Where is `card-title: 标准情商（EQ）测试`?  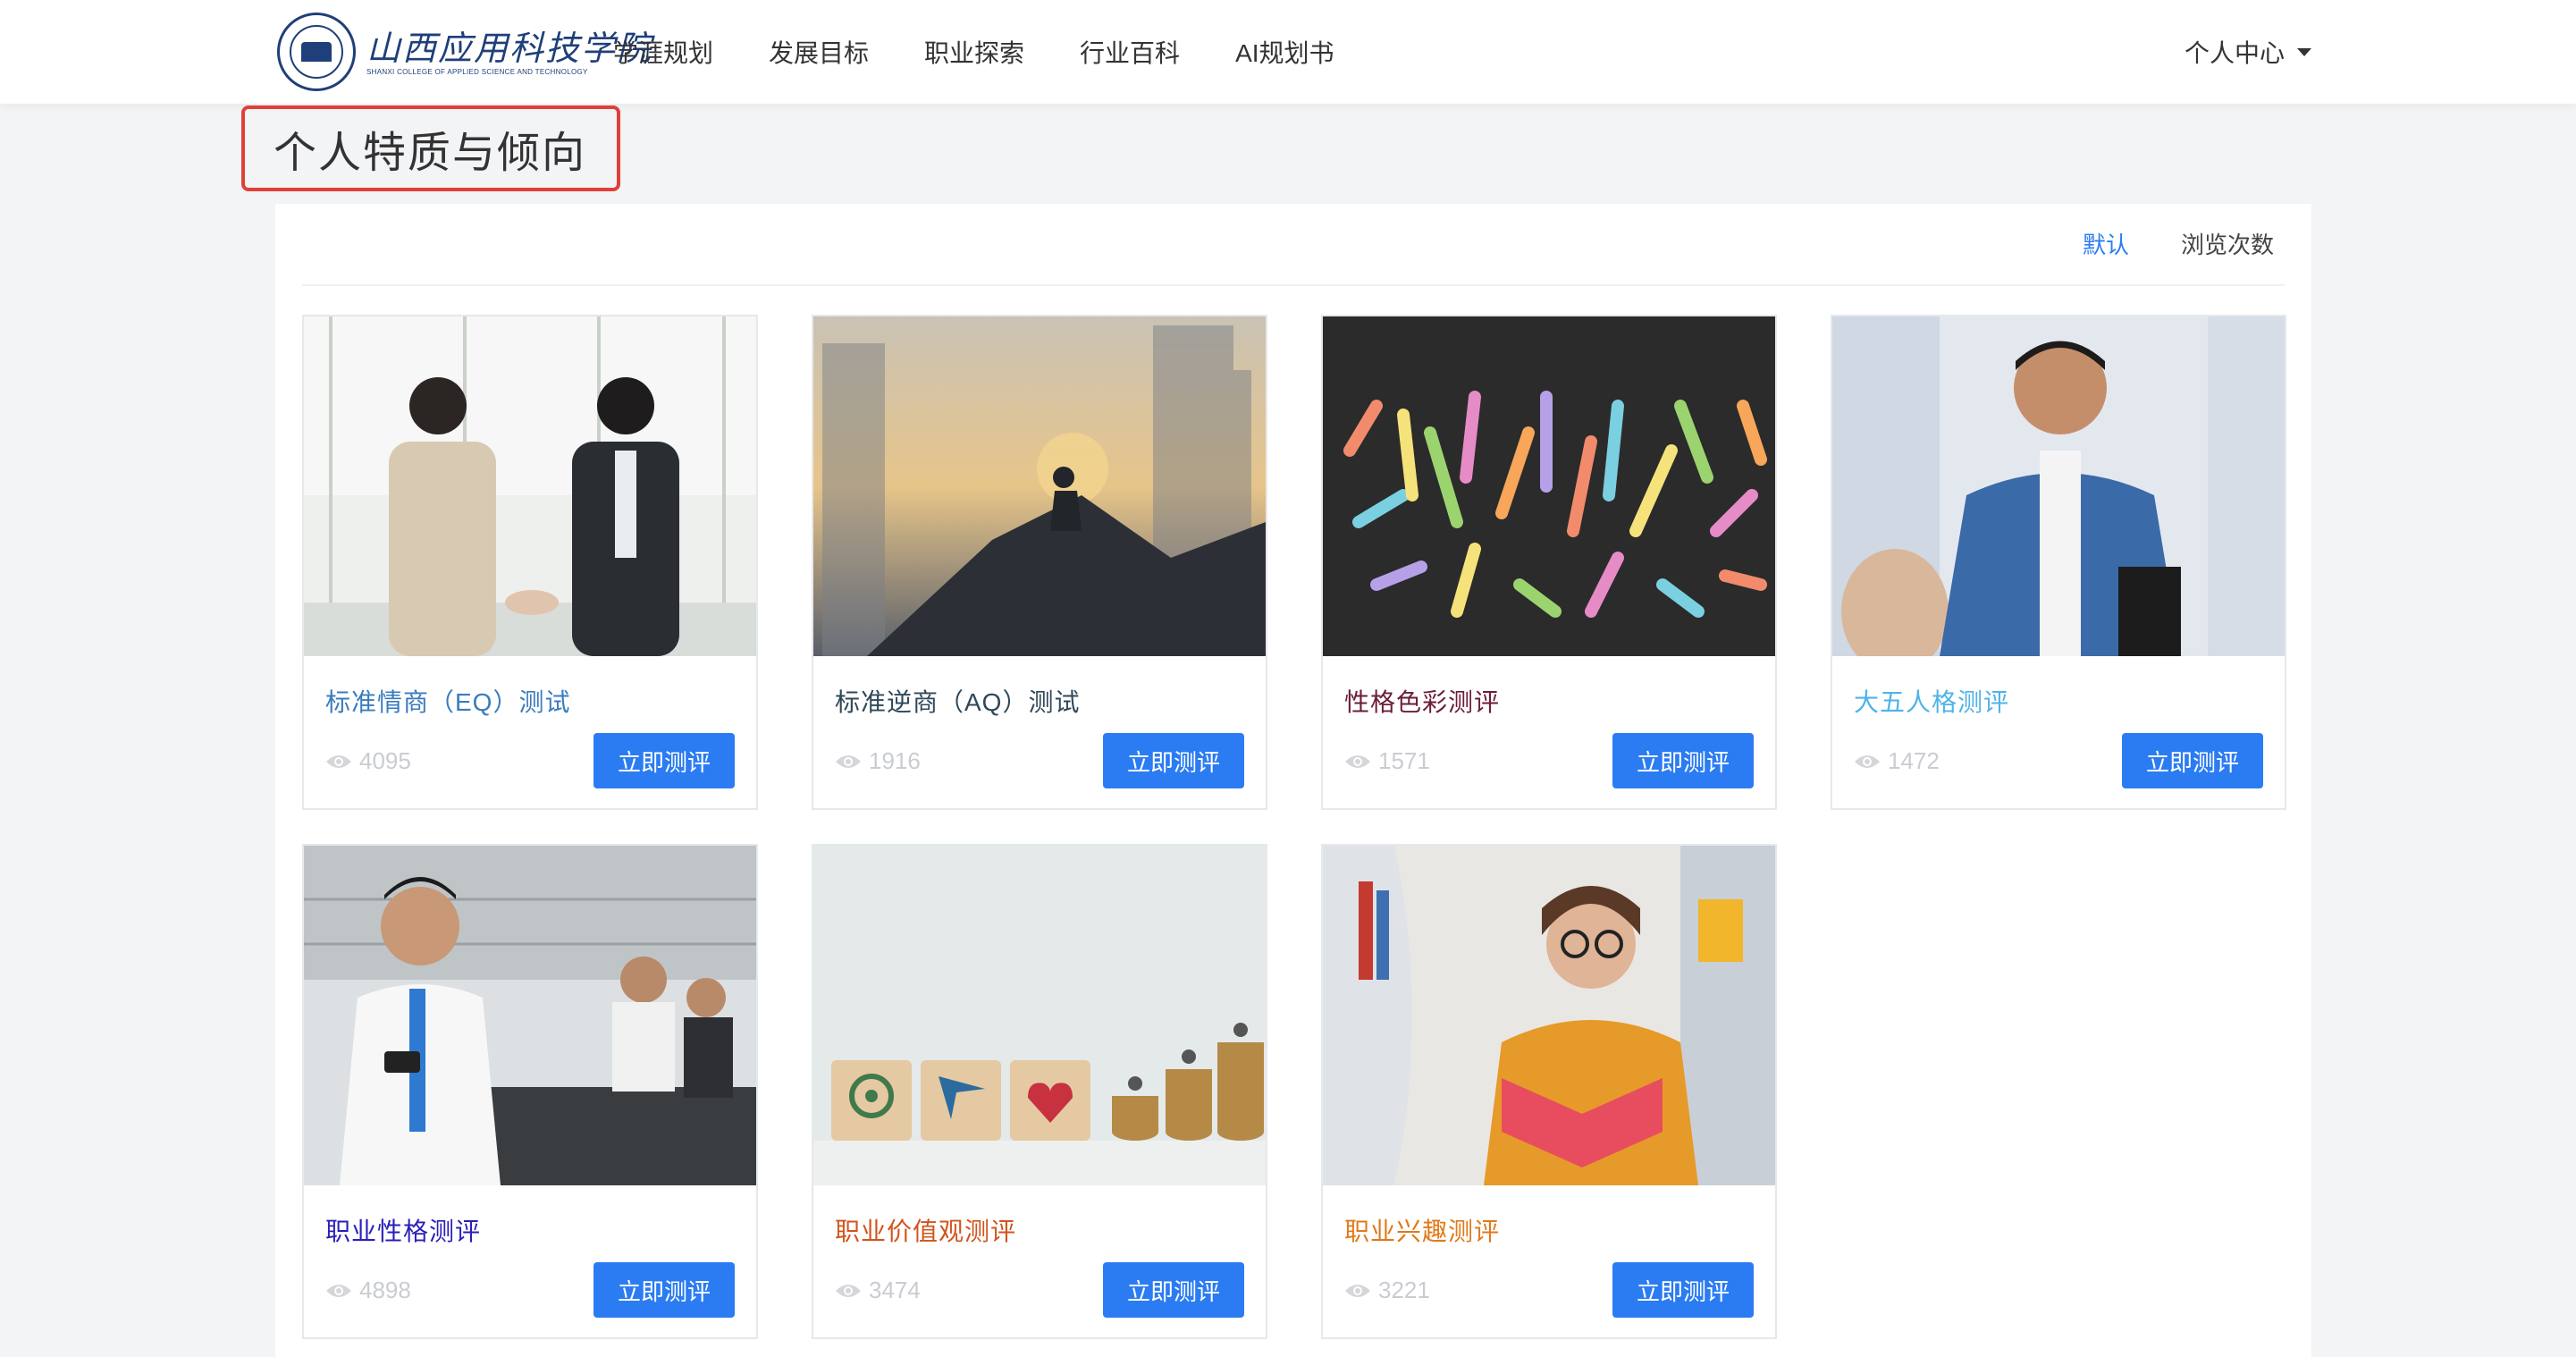 card-title: 标准情商（EQ）测试 is located at coordinates (448, 701).